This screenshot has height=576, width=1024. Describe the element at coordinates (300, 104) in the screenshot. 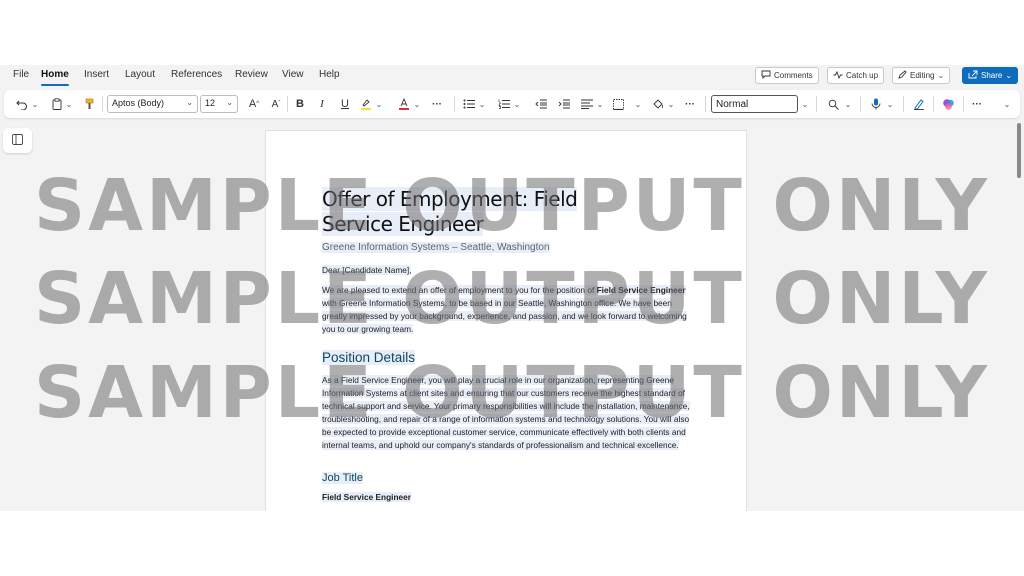

I see `bold-icon: B` at that location.